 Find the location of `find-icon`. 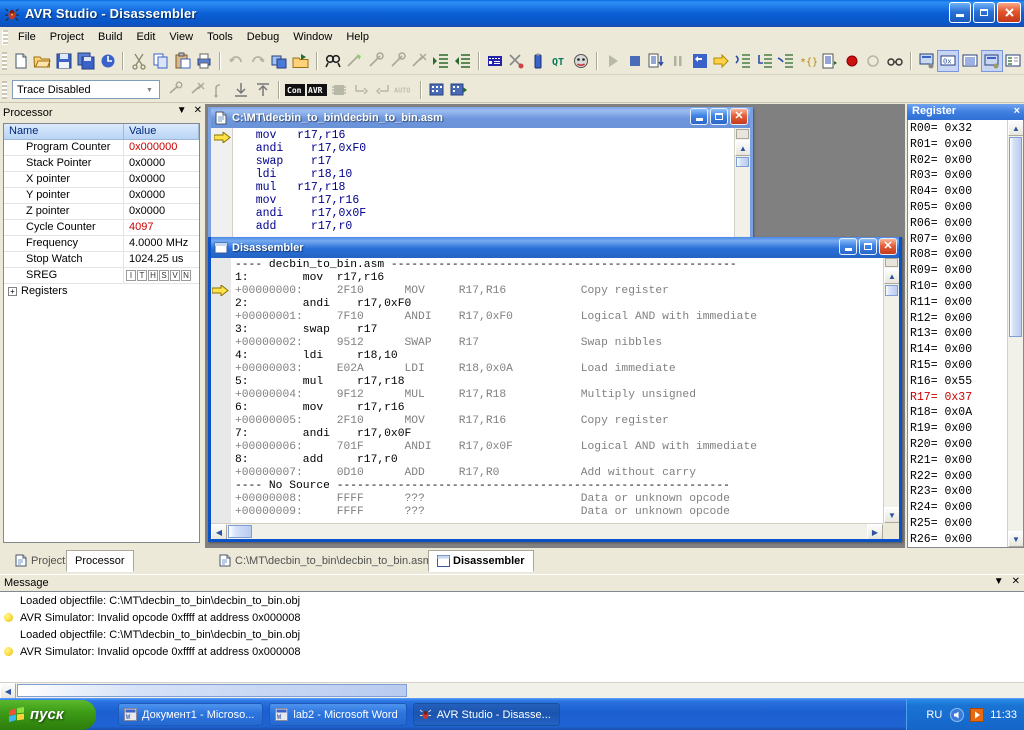

find-icon is located at coordinates (333, 61).